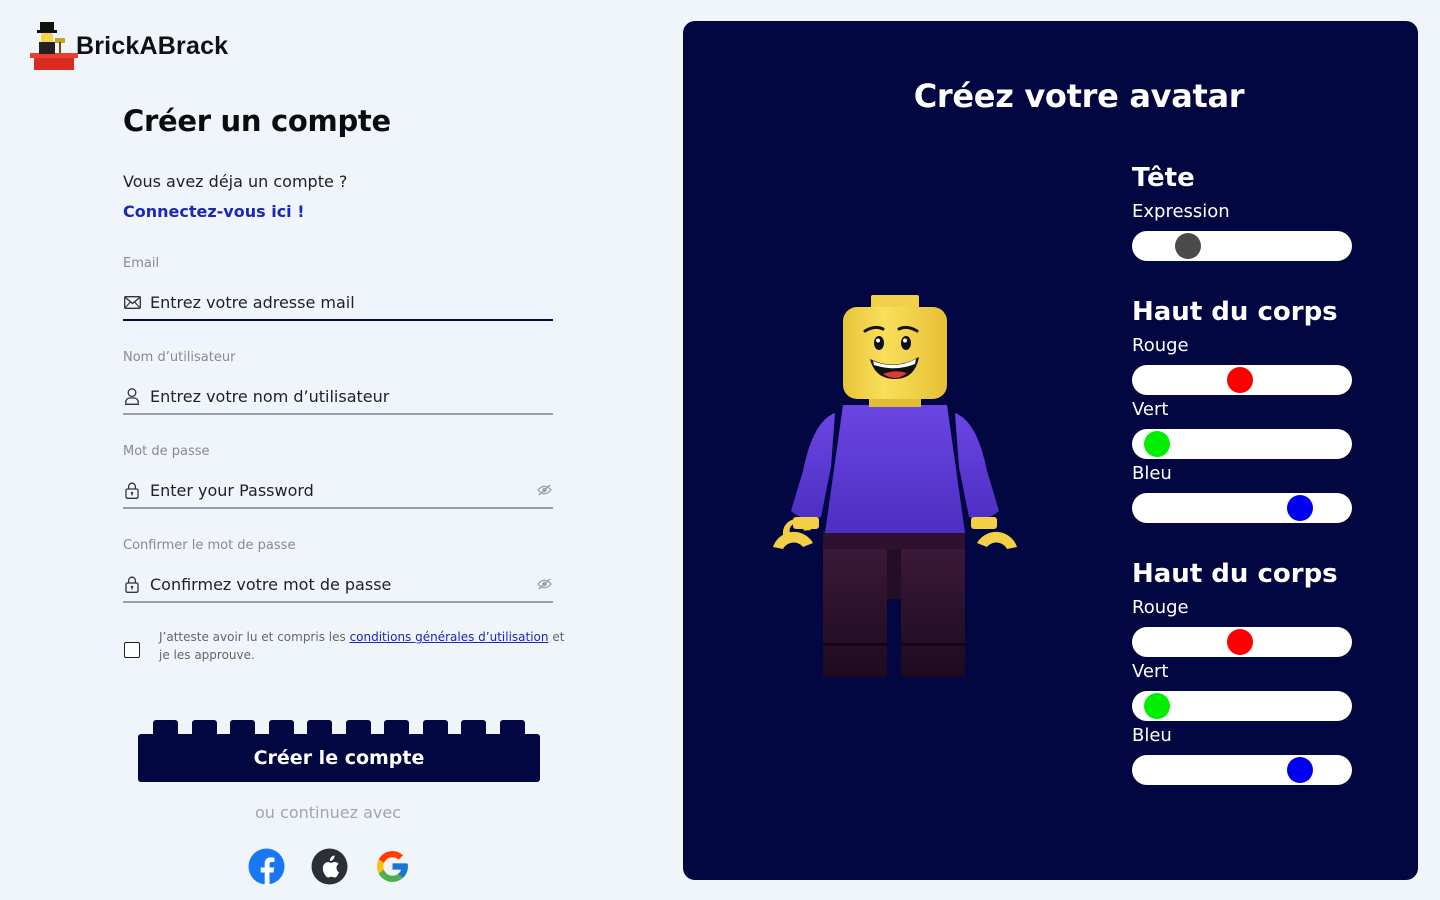  What do you see at coordinates (254, 637) in the screenshot?
I see `terms-text-before: J’atteste avoir lu et compris les` at bounding box center [254, 637].